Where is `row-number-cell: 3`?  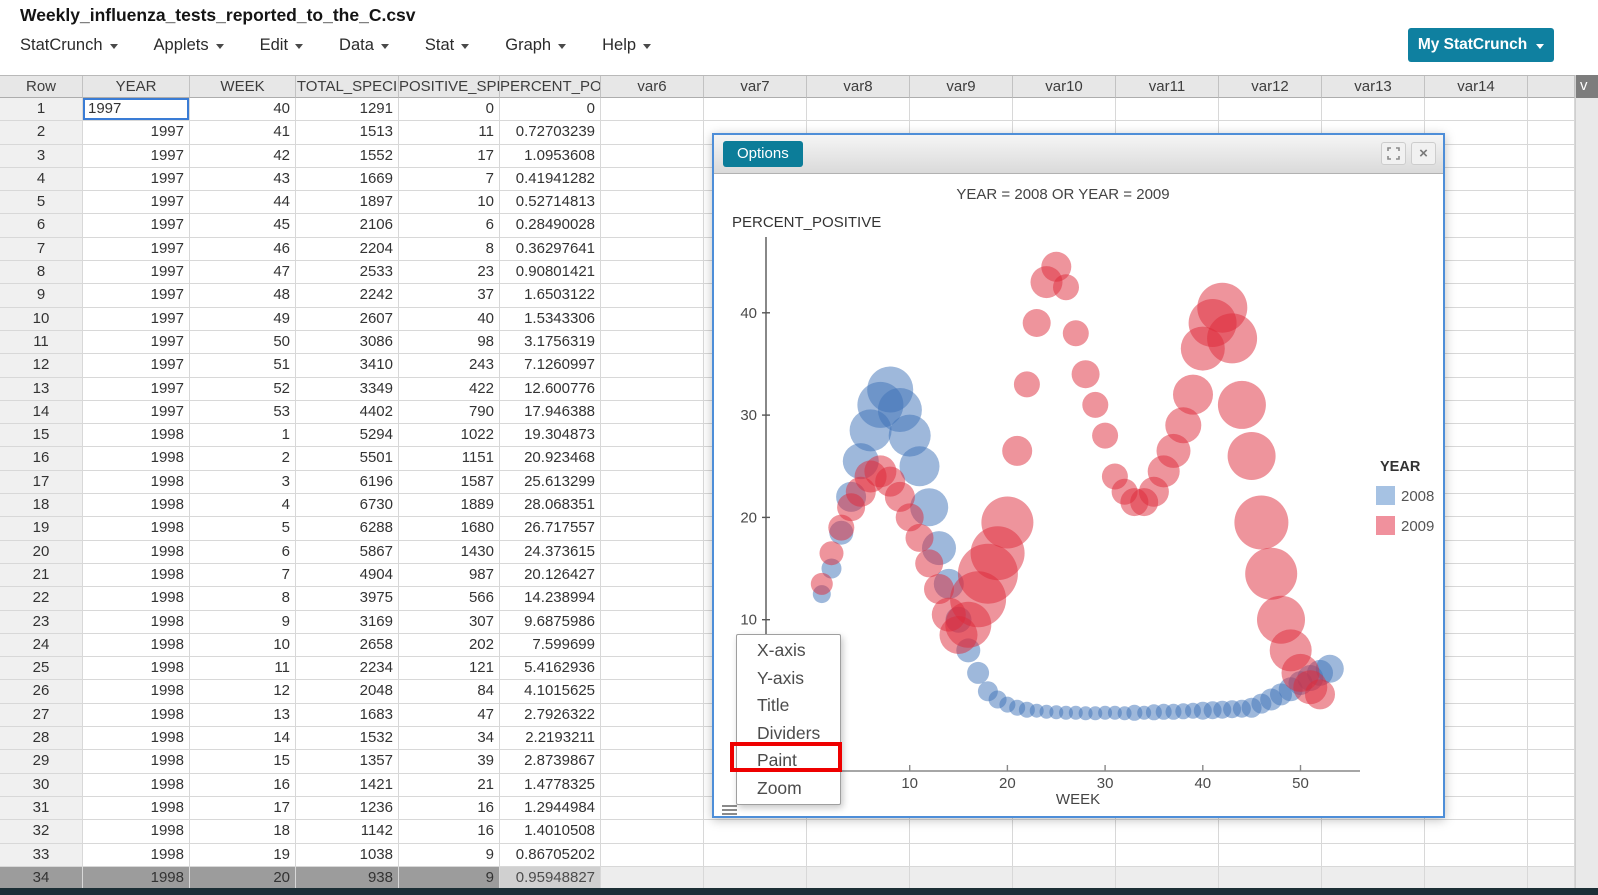 row-number-cell: 3 is located at coordinates (41, 156).